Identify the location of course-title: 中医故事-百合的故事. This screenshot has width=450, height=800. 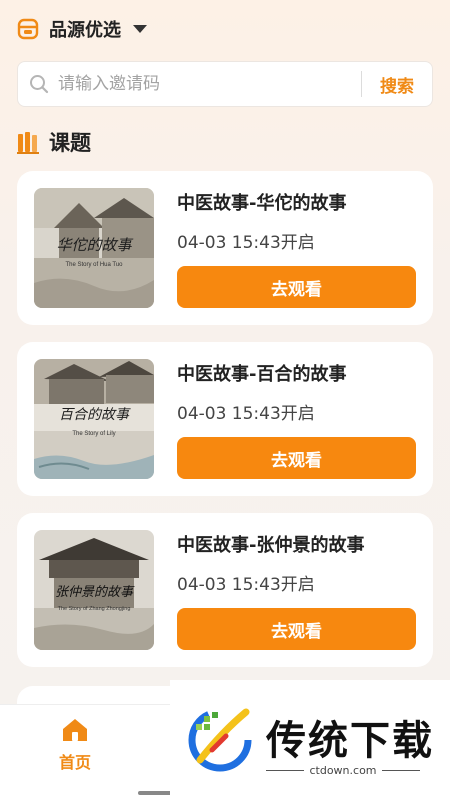
(262, 374).